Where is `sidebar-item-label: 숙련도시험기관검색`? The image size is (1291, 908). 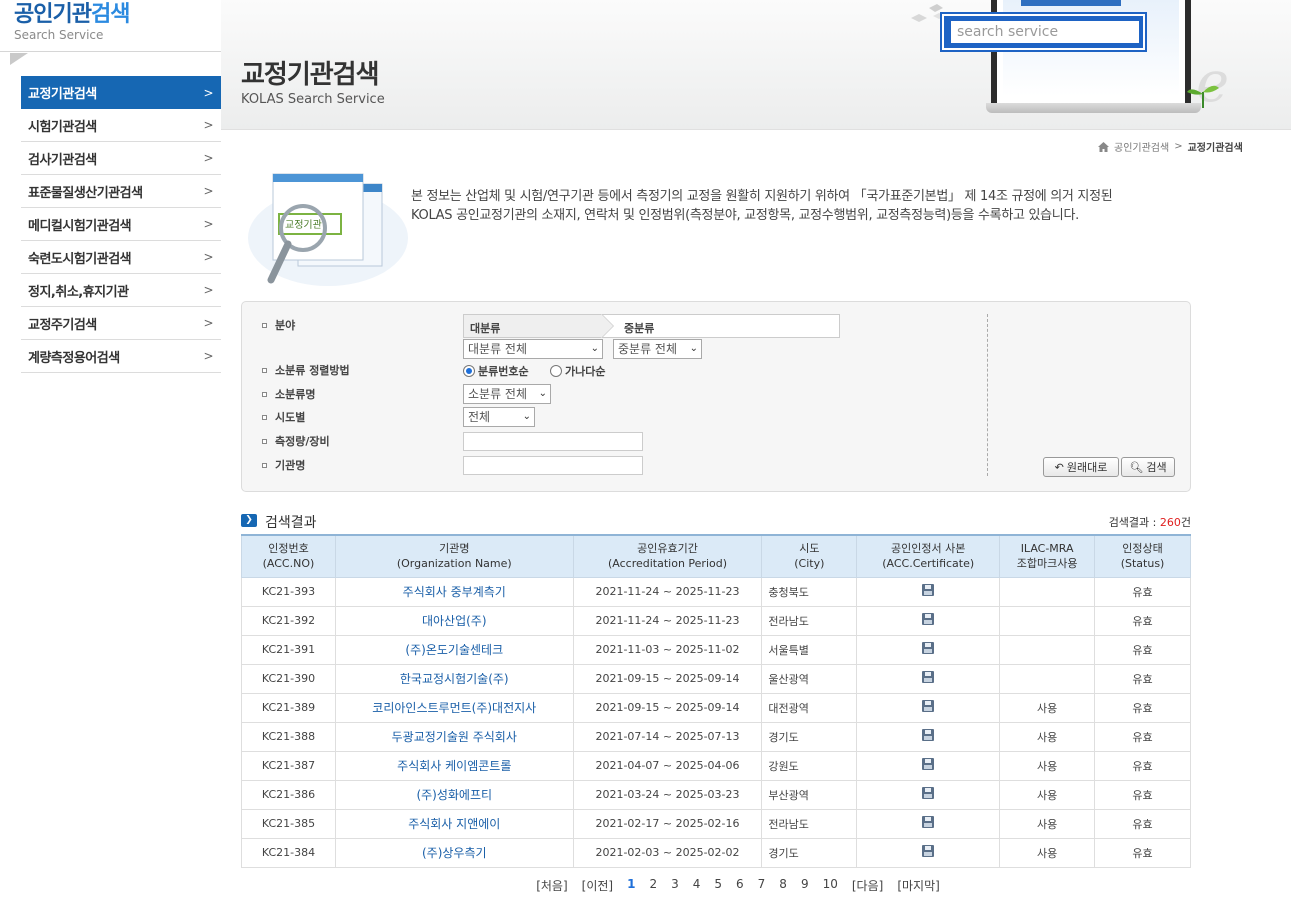 sidebar-item-label: 숙련도시험기관검색 is located at coordinates (80, 259).